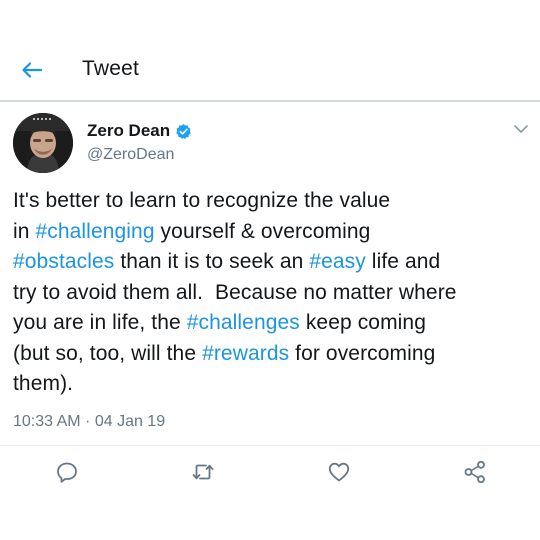 Image resolution: width=540 pixels, height=540 pixels. I want to click on verified-badge-icon, so click(183, 131).